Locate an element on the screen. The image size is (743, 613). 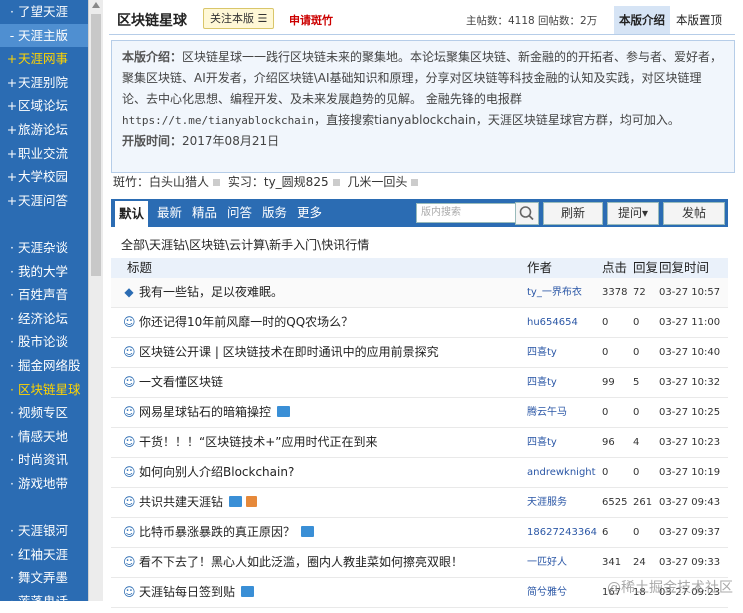
scroll-up-arrow-icon is located at coordinates (96, 5).